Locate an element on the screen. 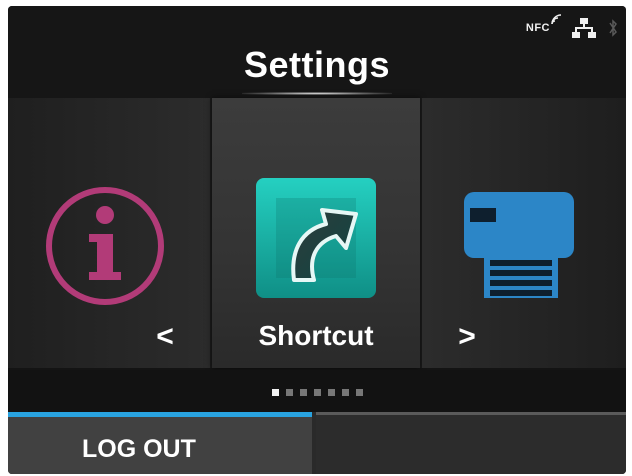 The image size is (632, 476). title-underline is located at coordinates (317, 93).